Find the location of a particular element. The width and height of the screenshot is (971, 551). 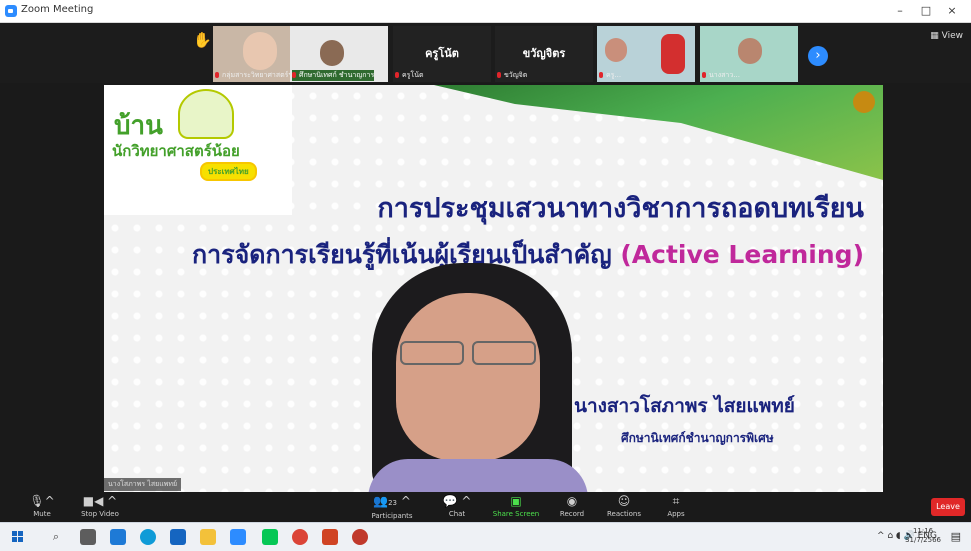

chrome-alt-icon is located at coordinates (360, 537).